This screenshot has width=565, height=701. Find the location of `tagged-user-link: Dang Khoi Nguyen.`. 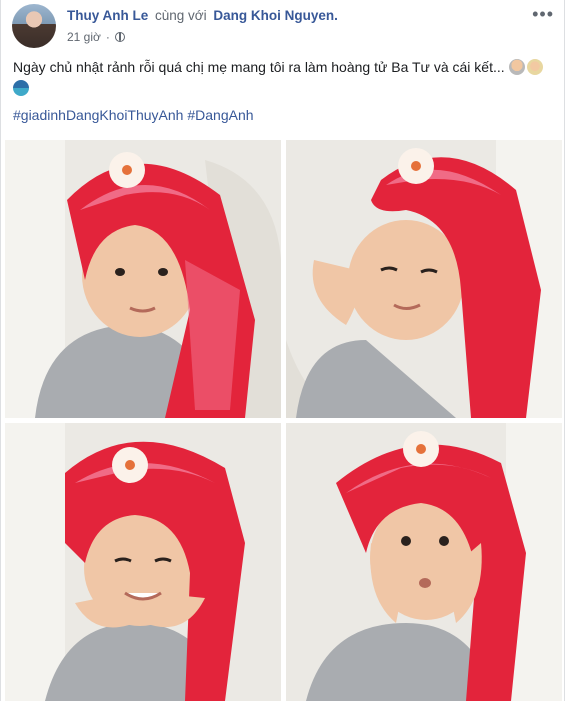

tagged-user-link: Dang Khoi Nguyen. is located at coordinates (275, 15).